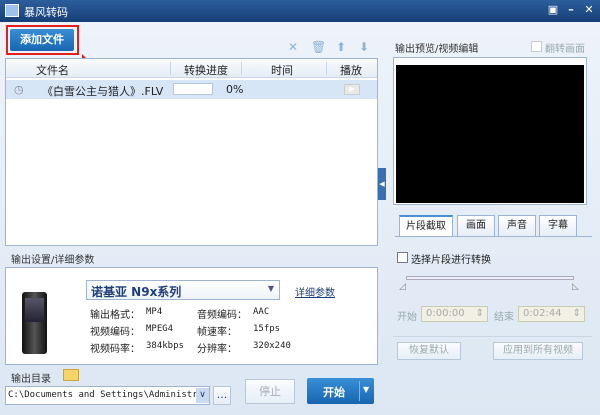 The height and width of the screenshot is (415, 600). What do you see at coordinates (504, 317) in the screenshot?
I see `end-label: 结束` at bounding box center [504, 317].